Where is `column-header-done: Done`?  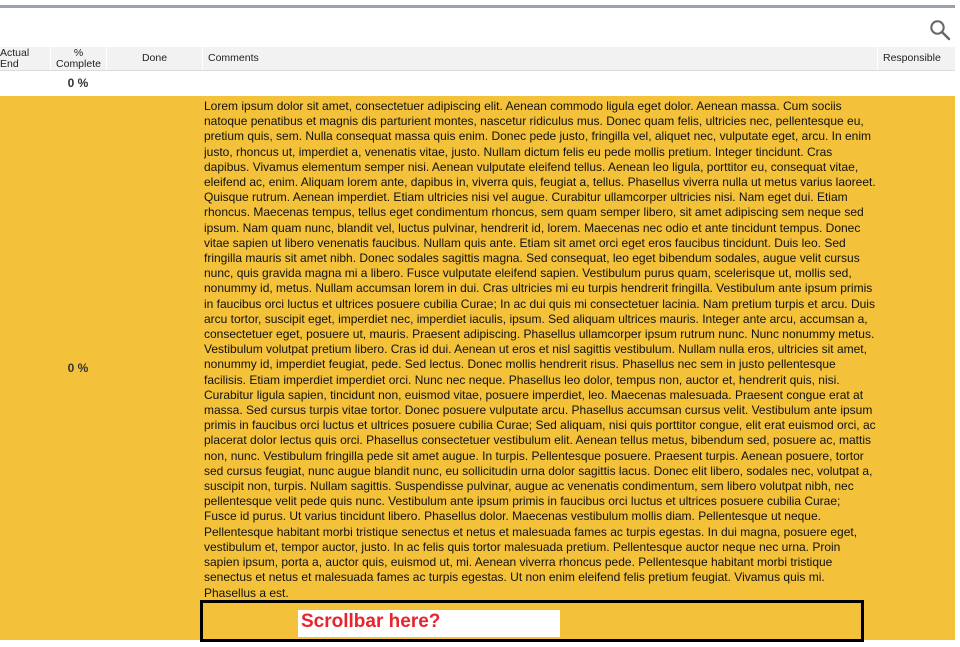 column-header-done: Done is located at coordinates (154, 58).